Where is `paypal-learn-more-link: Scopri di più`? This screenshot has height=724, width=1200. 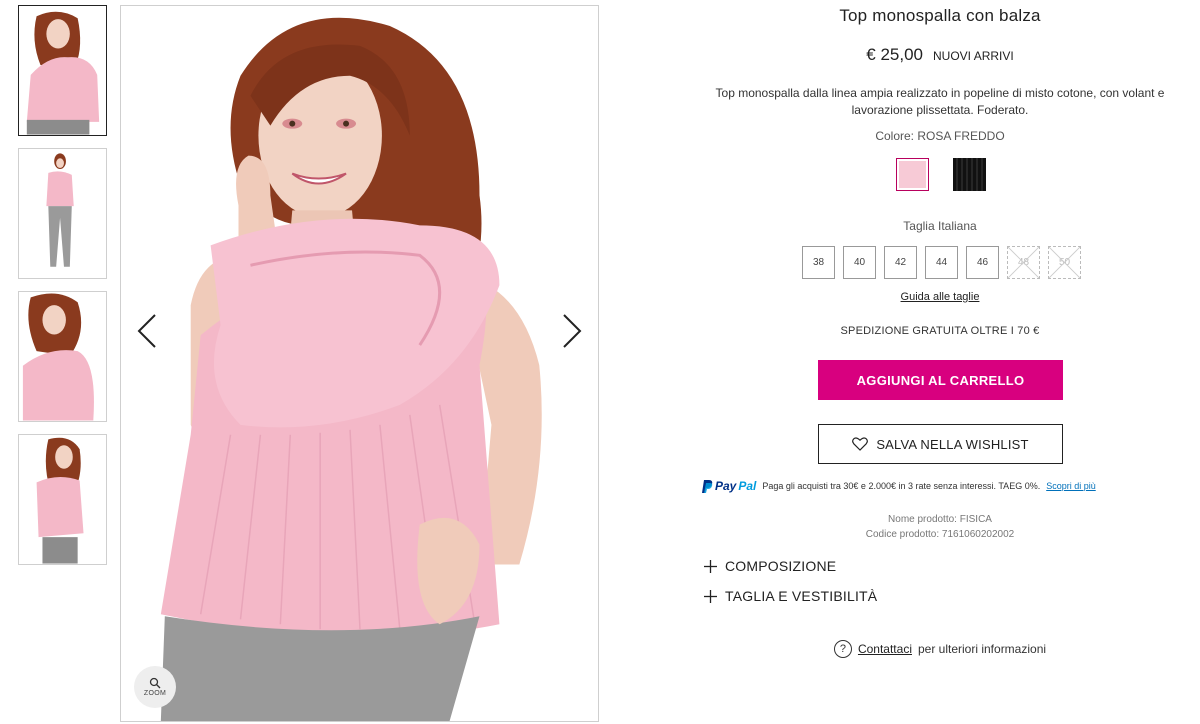
paypal-learn-more-link: Scopri di più is located at coordinates (1071, 486).